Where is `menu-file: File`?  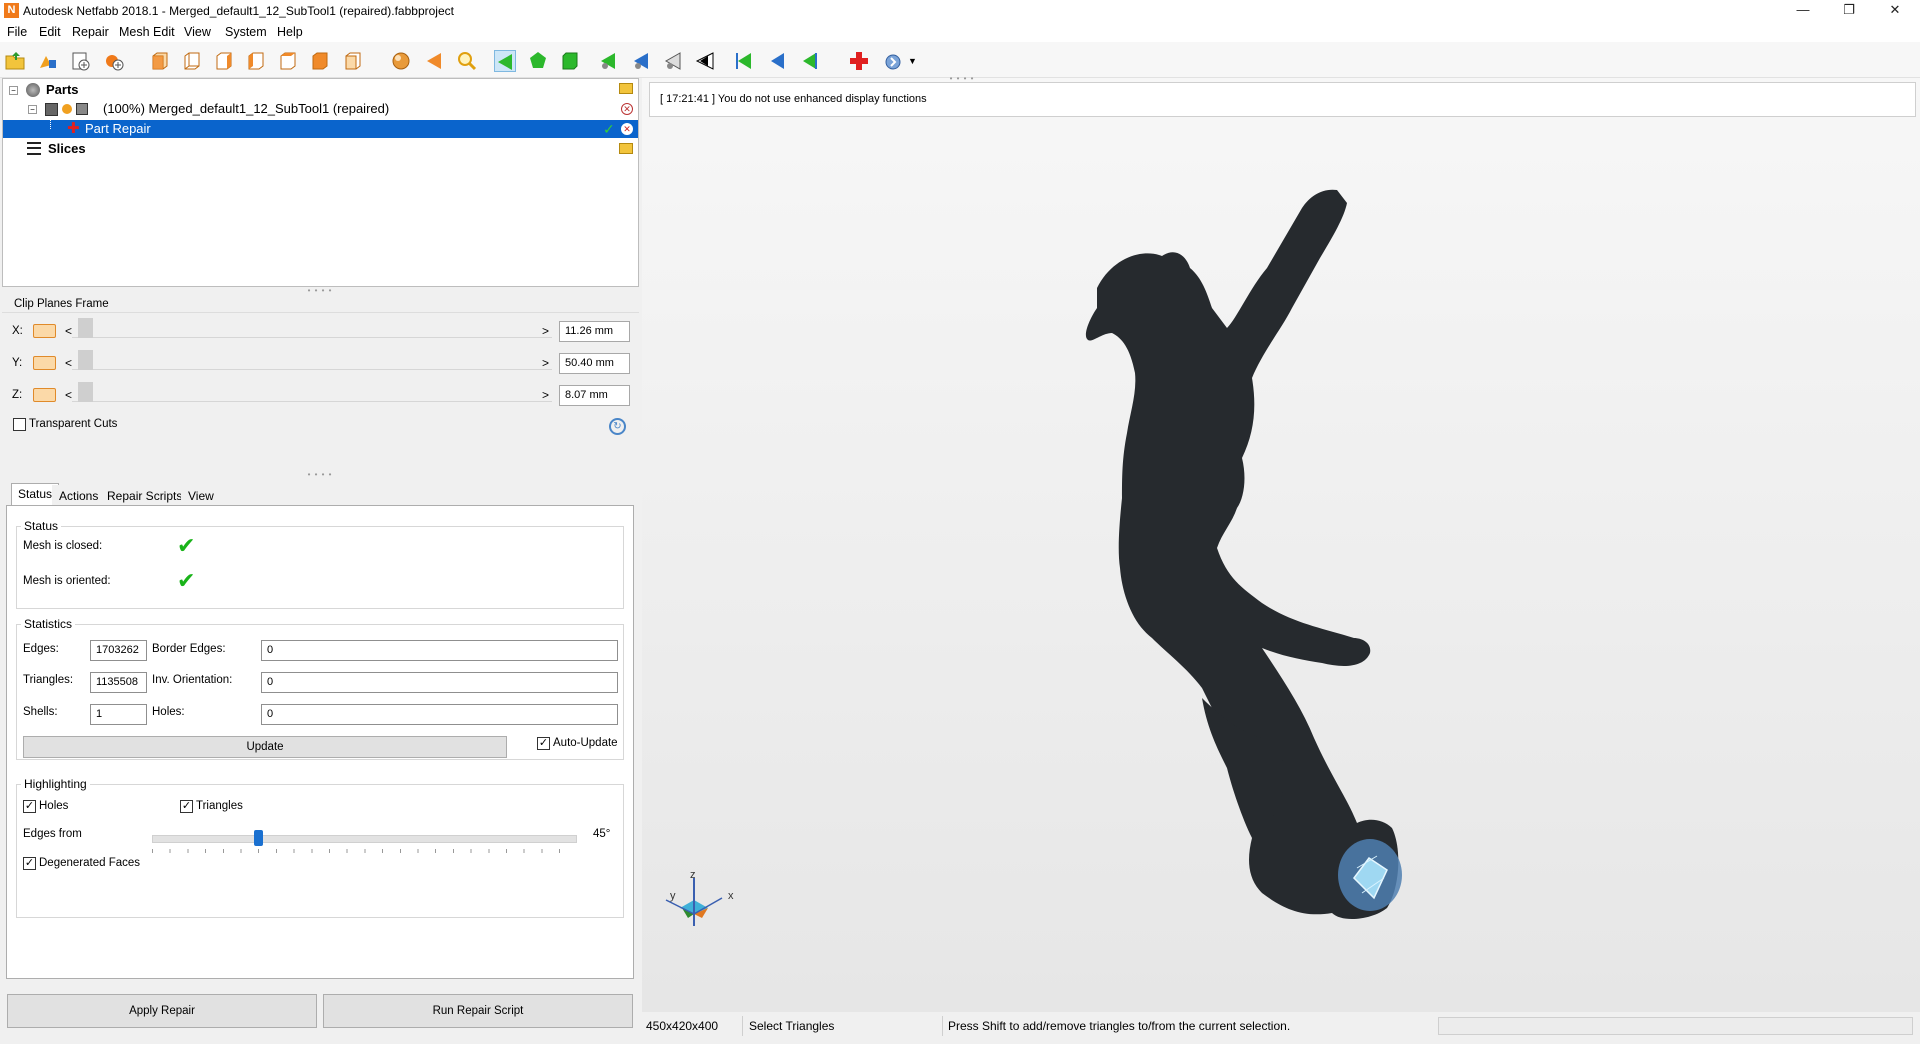
menu-file: File is located at coordinates (17, 32).